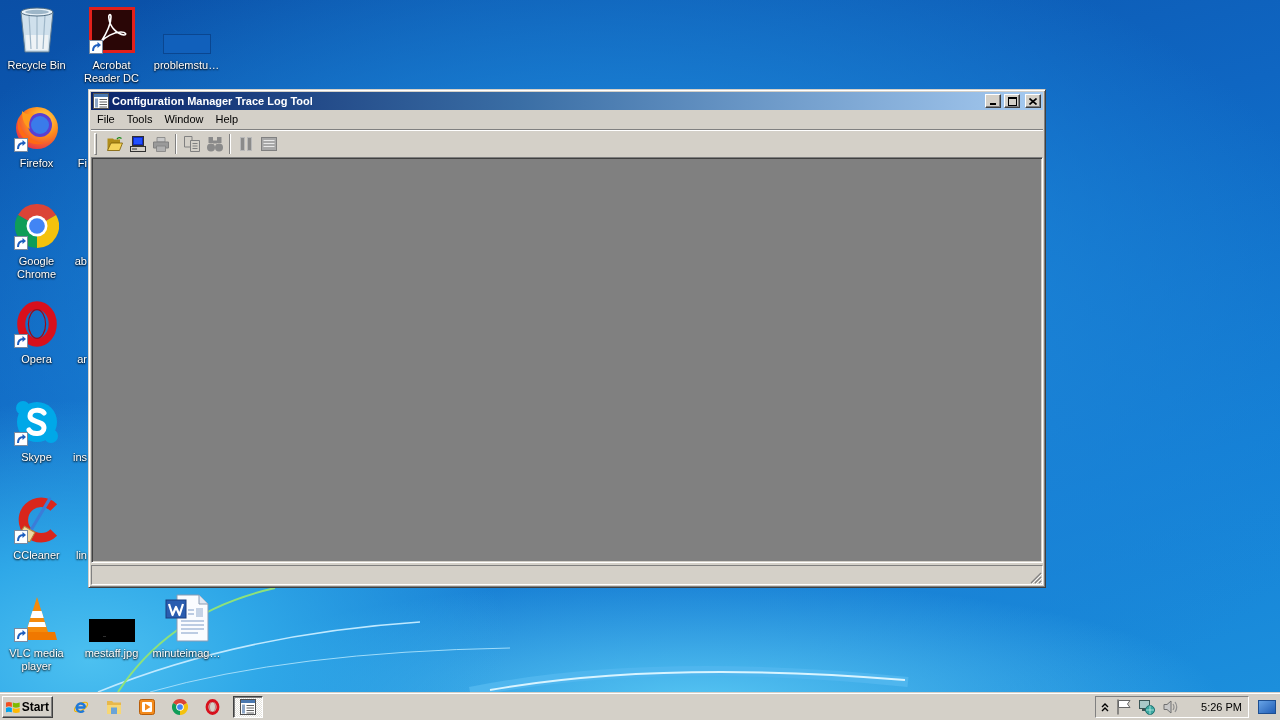 This screenshot has height=720, width=1280. Describe the element at coordinates (1105, 707) in the screenshot. I see `chevron-up-icon` at that location.